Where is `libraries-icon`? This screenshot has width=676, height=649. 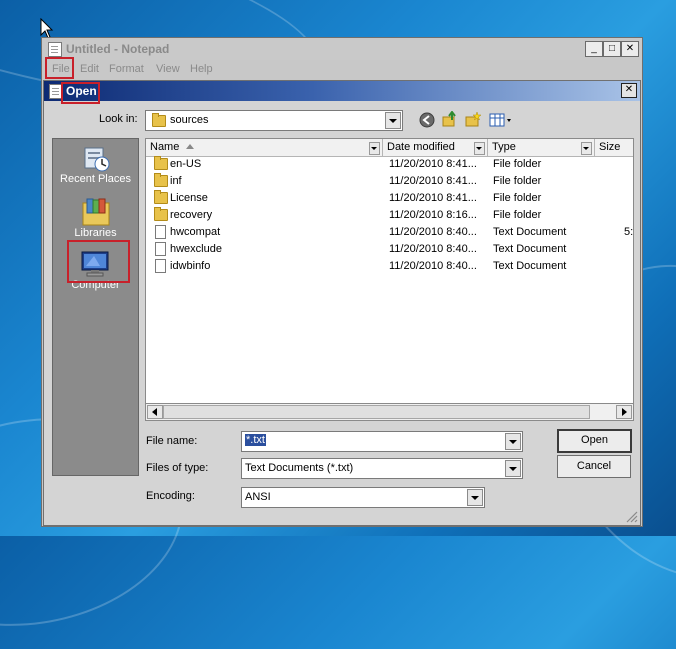 libraries-icon is located at coordinates (95, 212).